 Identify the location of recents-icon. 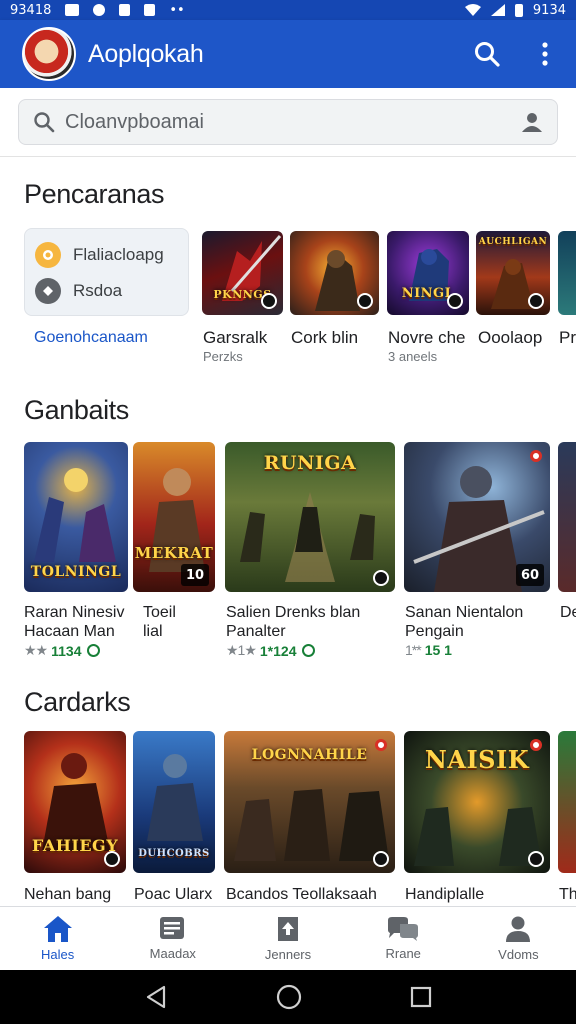
(421, 997).